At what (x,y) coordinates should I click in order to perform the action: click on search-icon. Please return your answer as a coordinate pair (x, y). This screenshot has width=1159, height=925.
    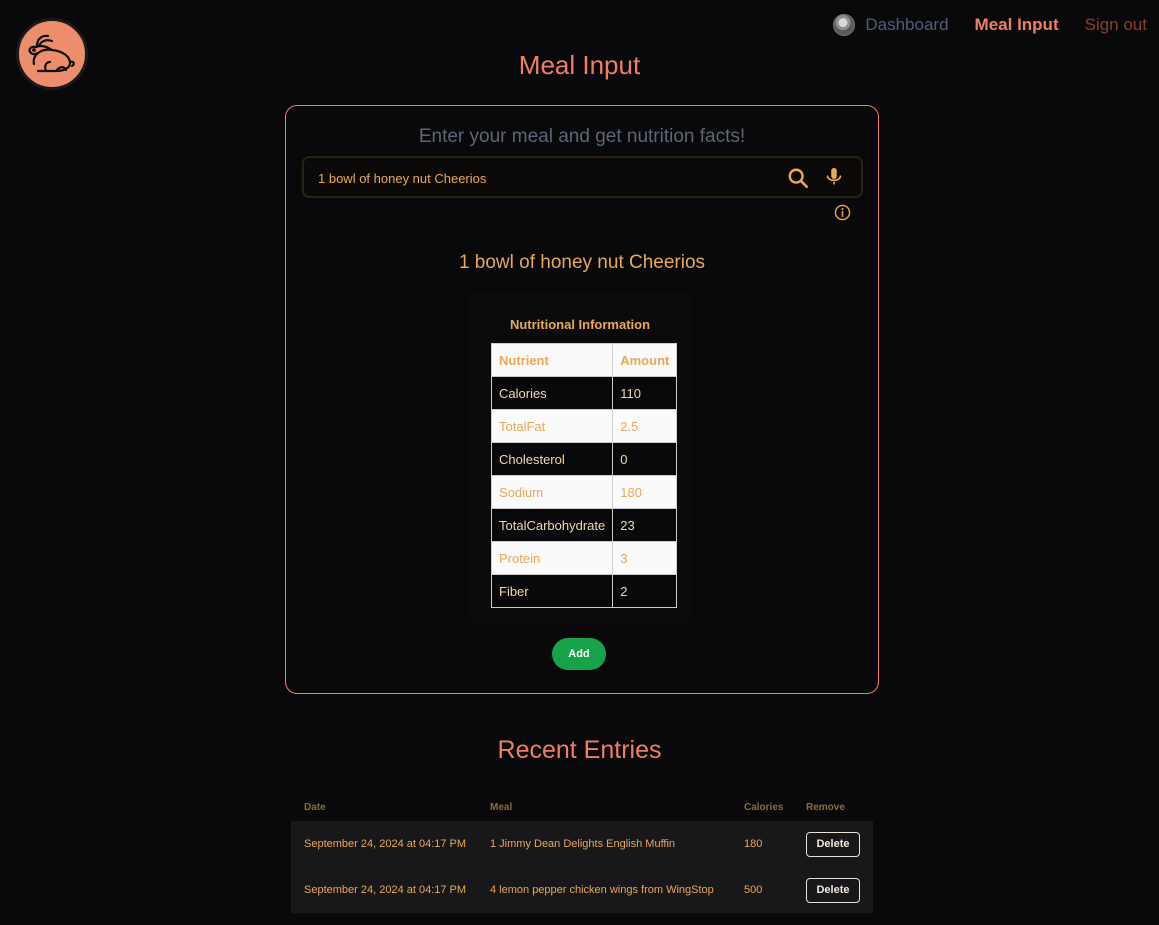
    Looking at the image, I should click on (798, 178).